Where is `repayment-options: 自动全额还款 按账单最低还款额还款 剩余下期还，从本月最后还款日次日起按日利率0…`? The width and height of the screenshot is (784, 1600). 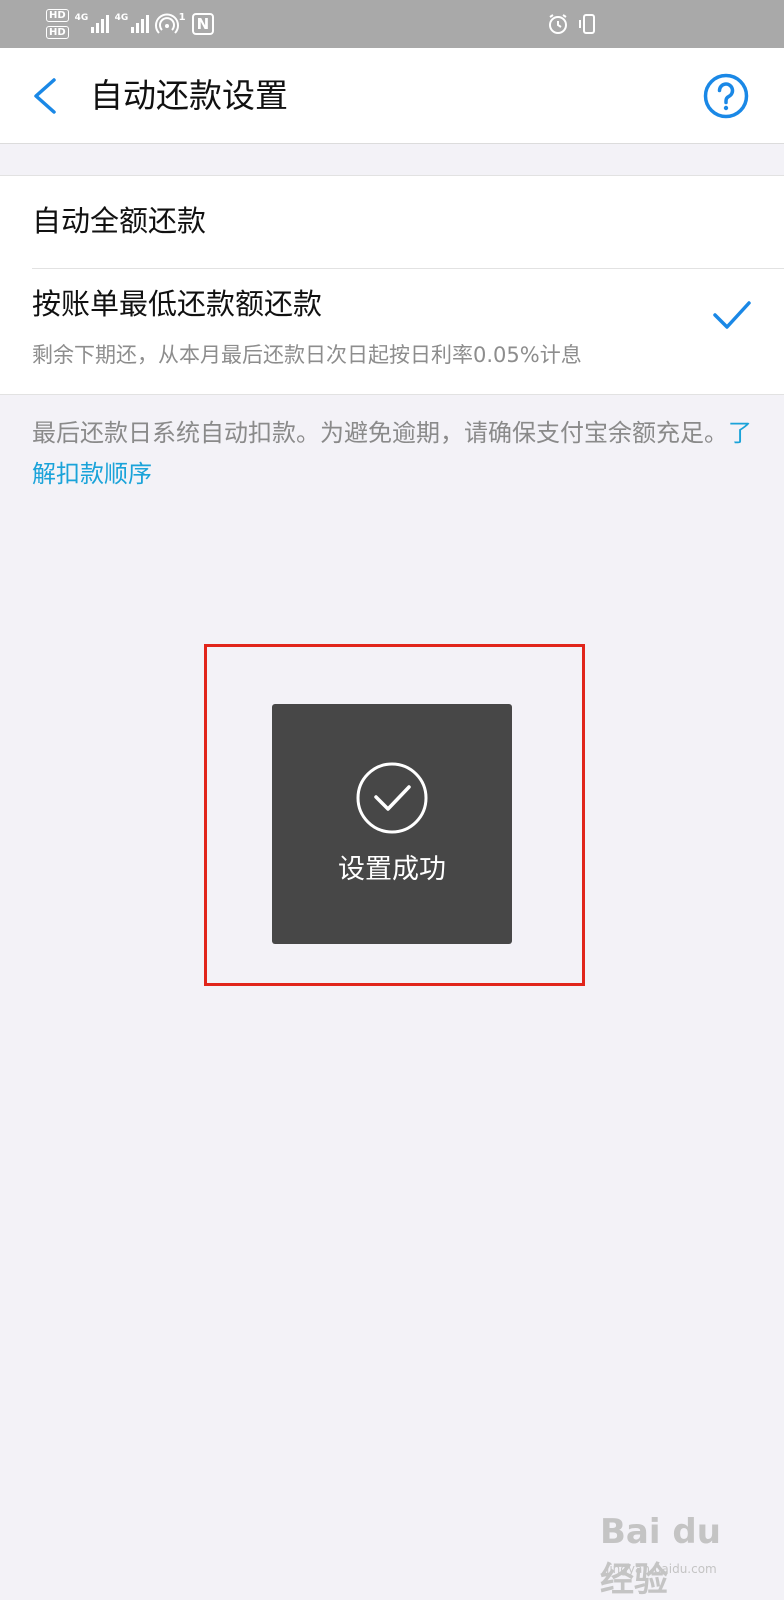 repayment-options: 自动全额还款 按账单最低还款额还款 剩余下期还，从本月最后还款日次日起按日利率0… is located at coordinates (392, 285).